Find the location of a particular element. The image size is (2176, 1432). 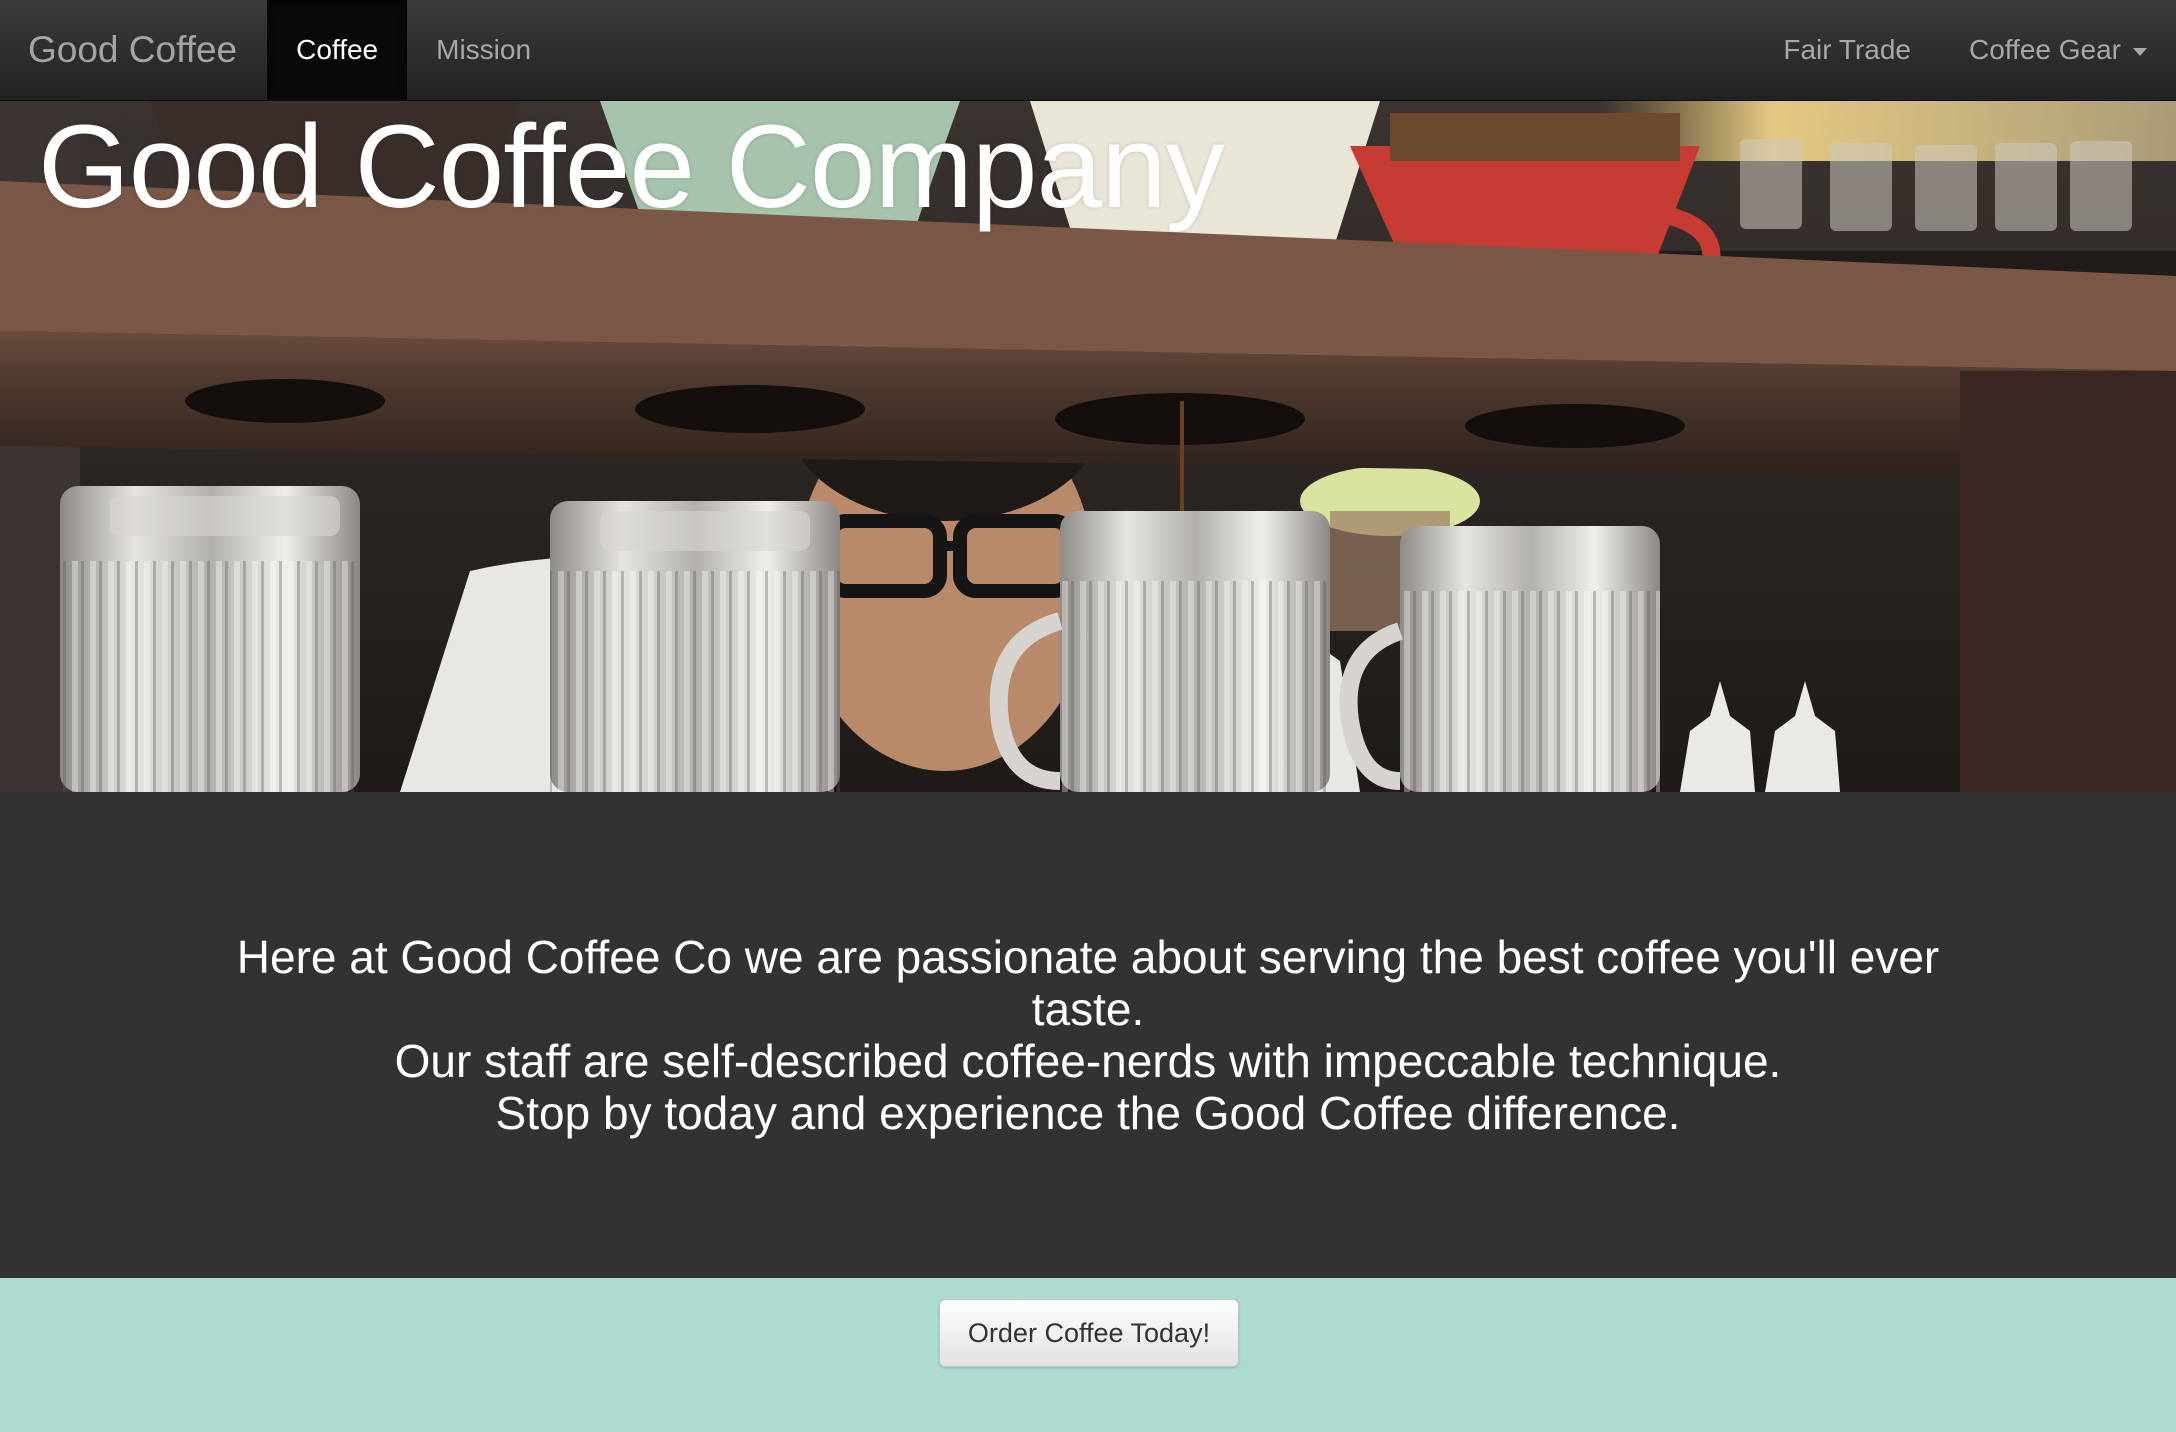

nav-dropdown-coffee-gear: Coffee Gear is located at coordinates (2058, 50).